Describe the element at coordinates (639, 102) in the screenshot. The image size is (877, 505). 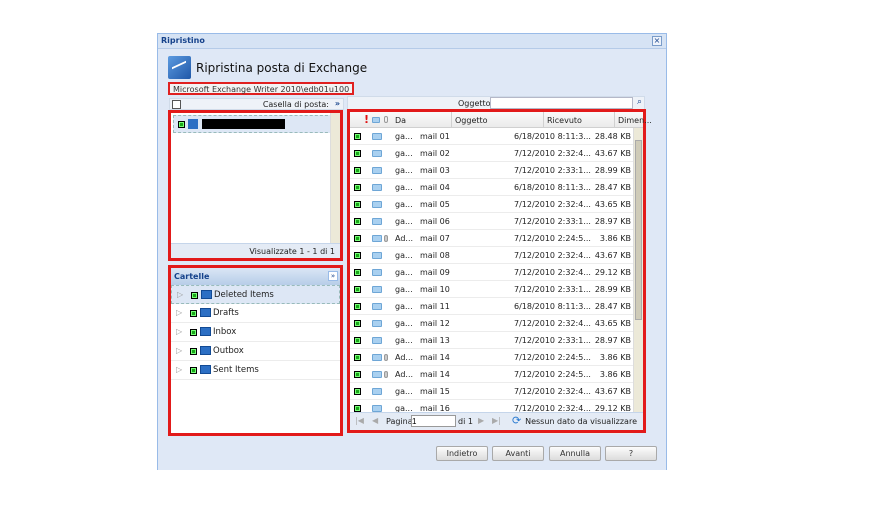
I see `search-icon: ⌕` at that location.